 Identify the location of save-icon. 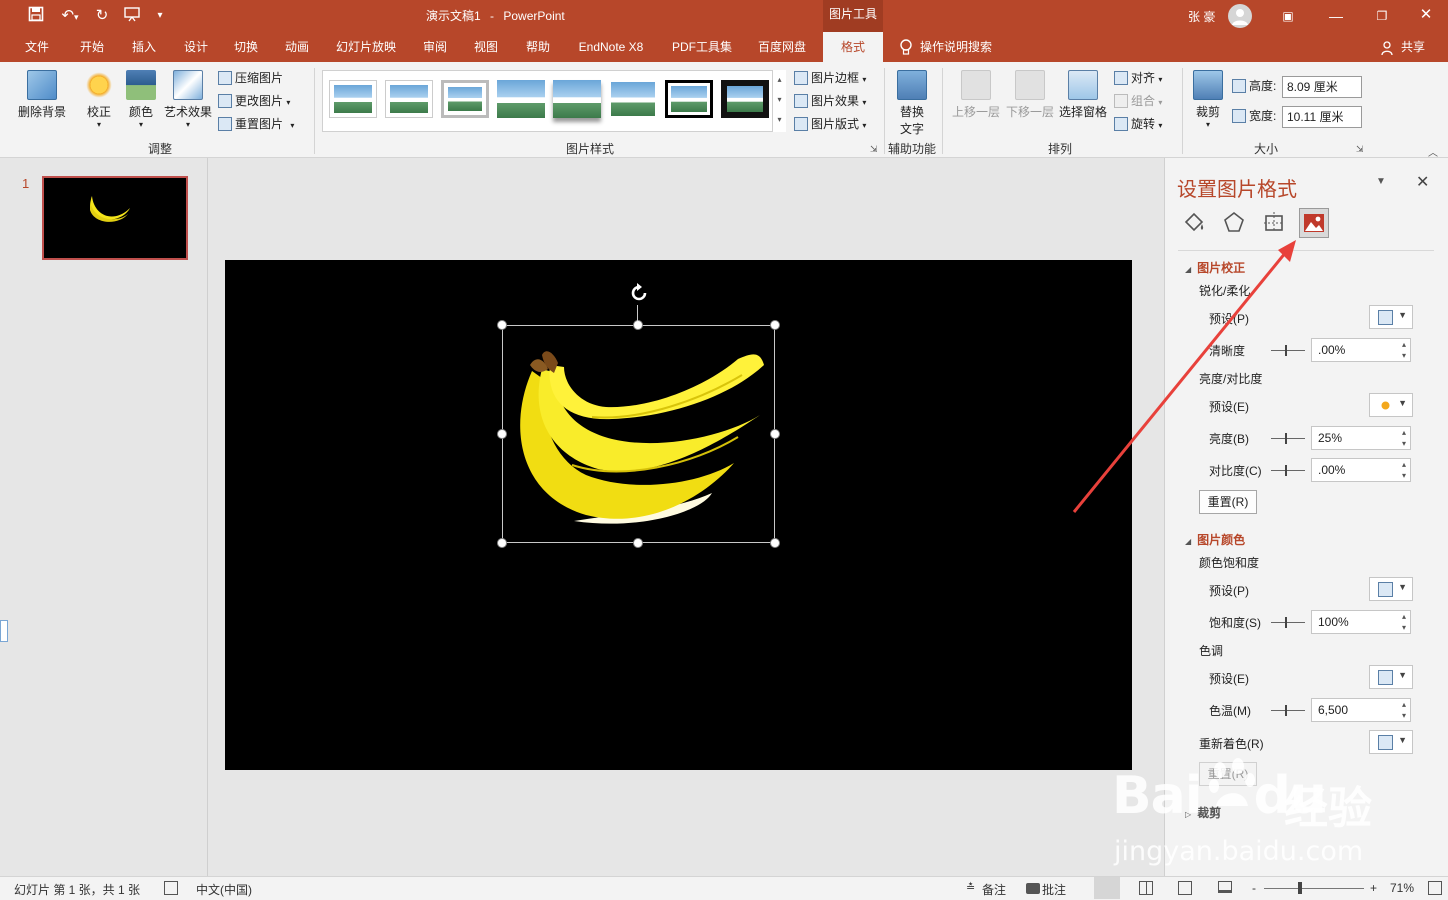
(36, 16).